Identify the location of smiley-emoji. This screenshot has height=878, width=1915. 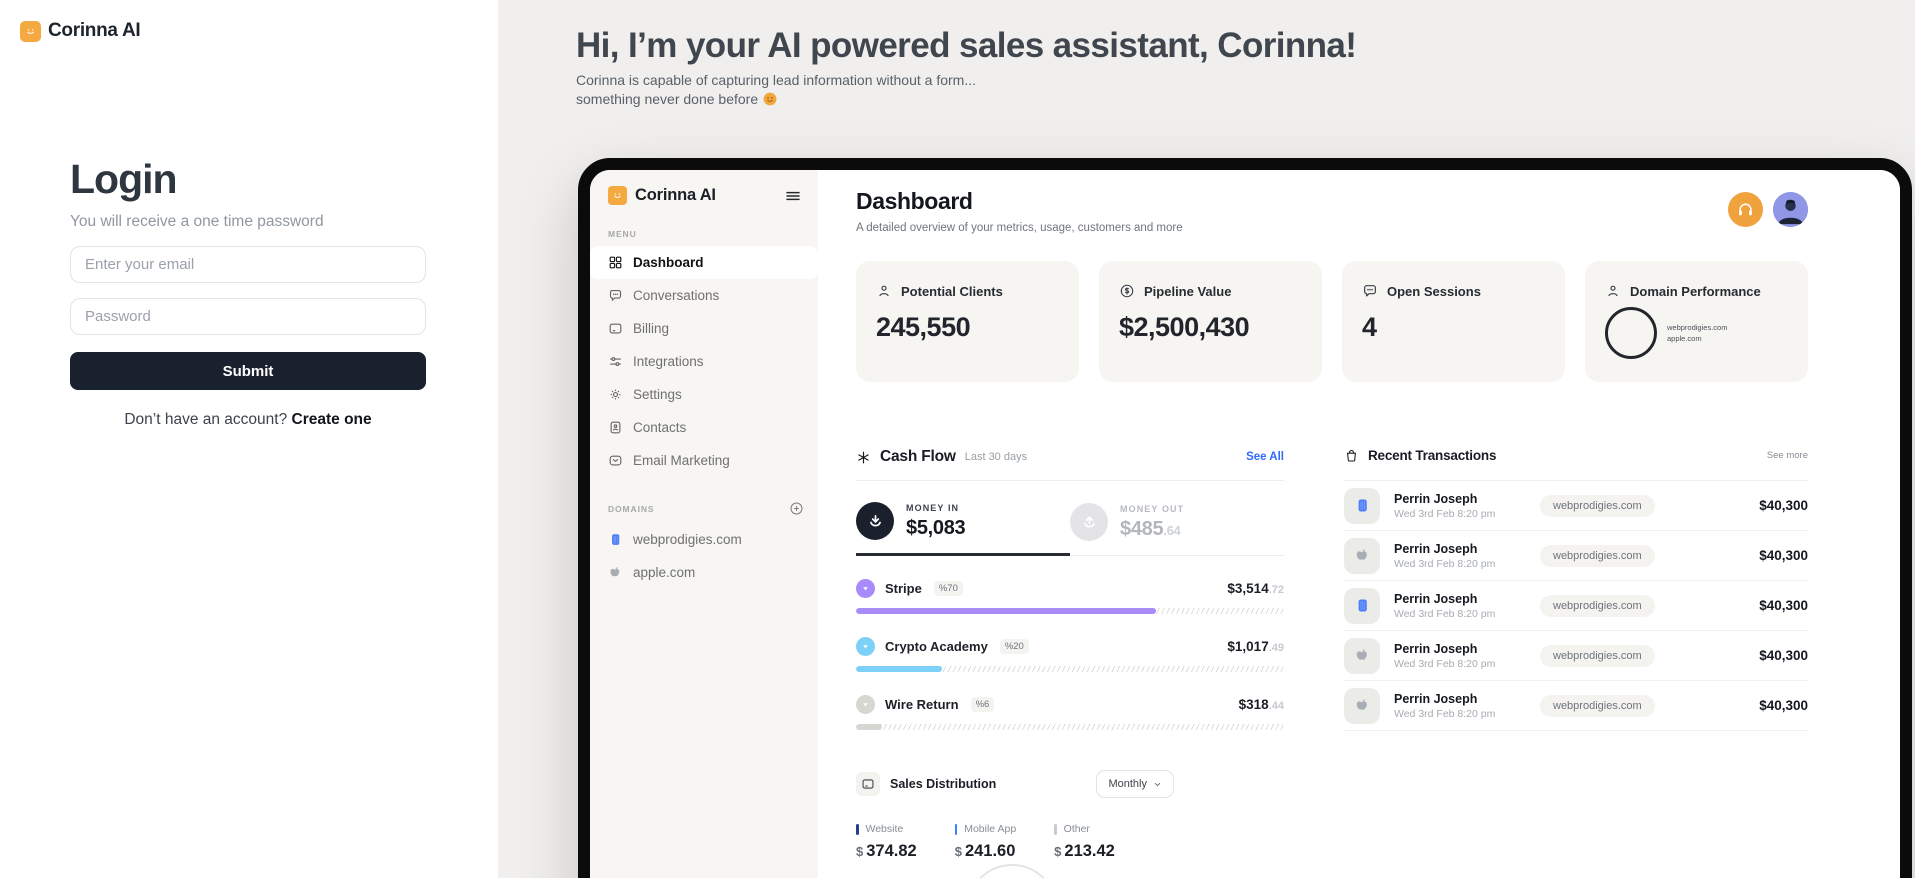
(770, 99).